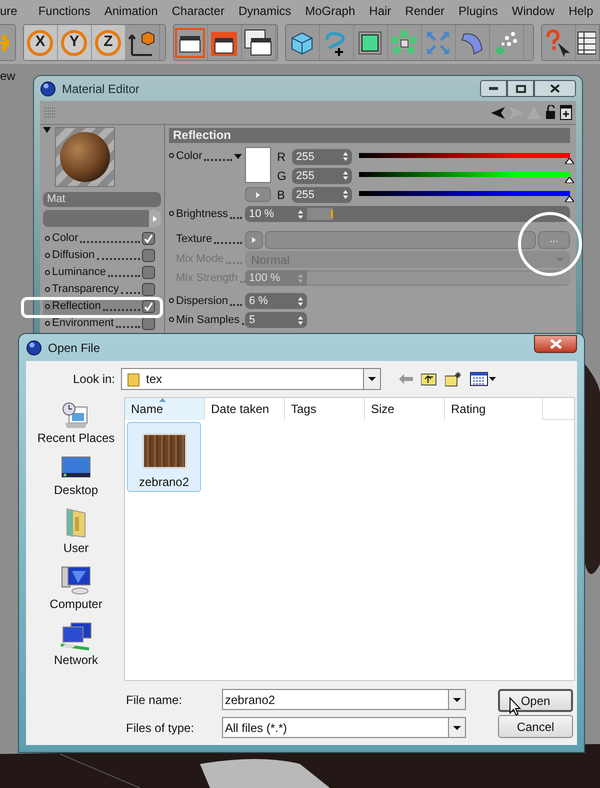 This screenshot has width=600, height=788. What do you see at coordinates (131, 11) in the screenshot?
I see `menu-item: Animation` at bounding box center [131, 11].